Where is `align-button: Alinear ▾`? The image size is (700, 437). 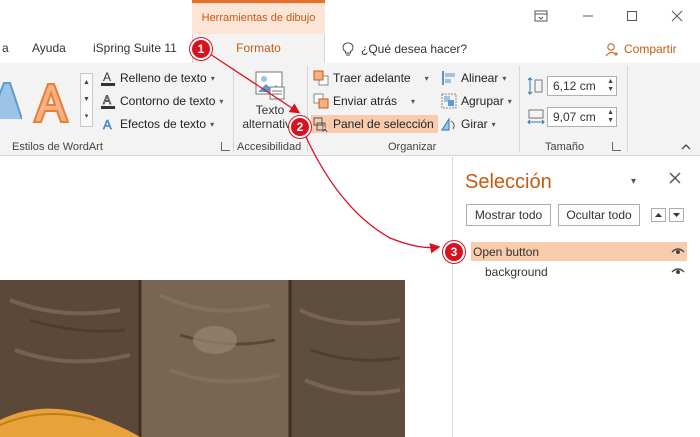 align-button: Alinear ▾ is located at coordinates (473, 78).